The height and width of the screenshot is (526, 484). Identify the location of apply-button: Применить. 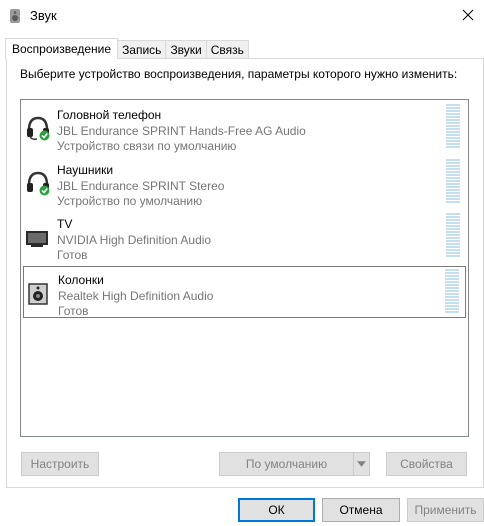
(445, 510).